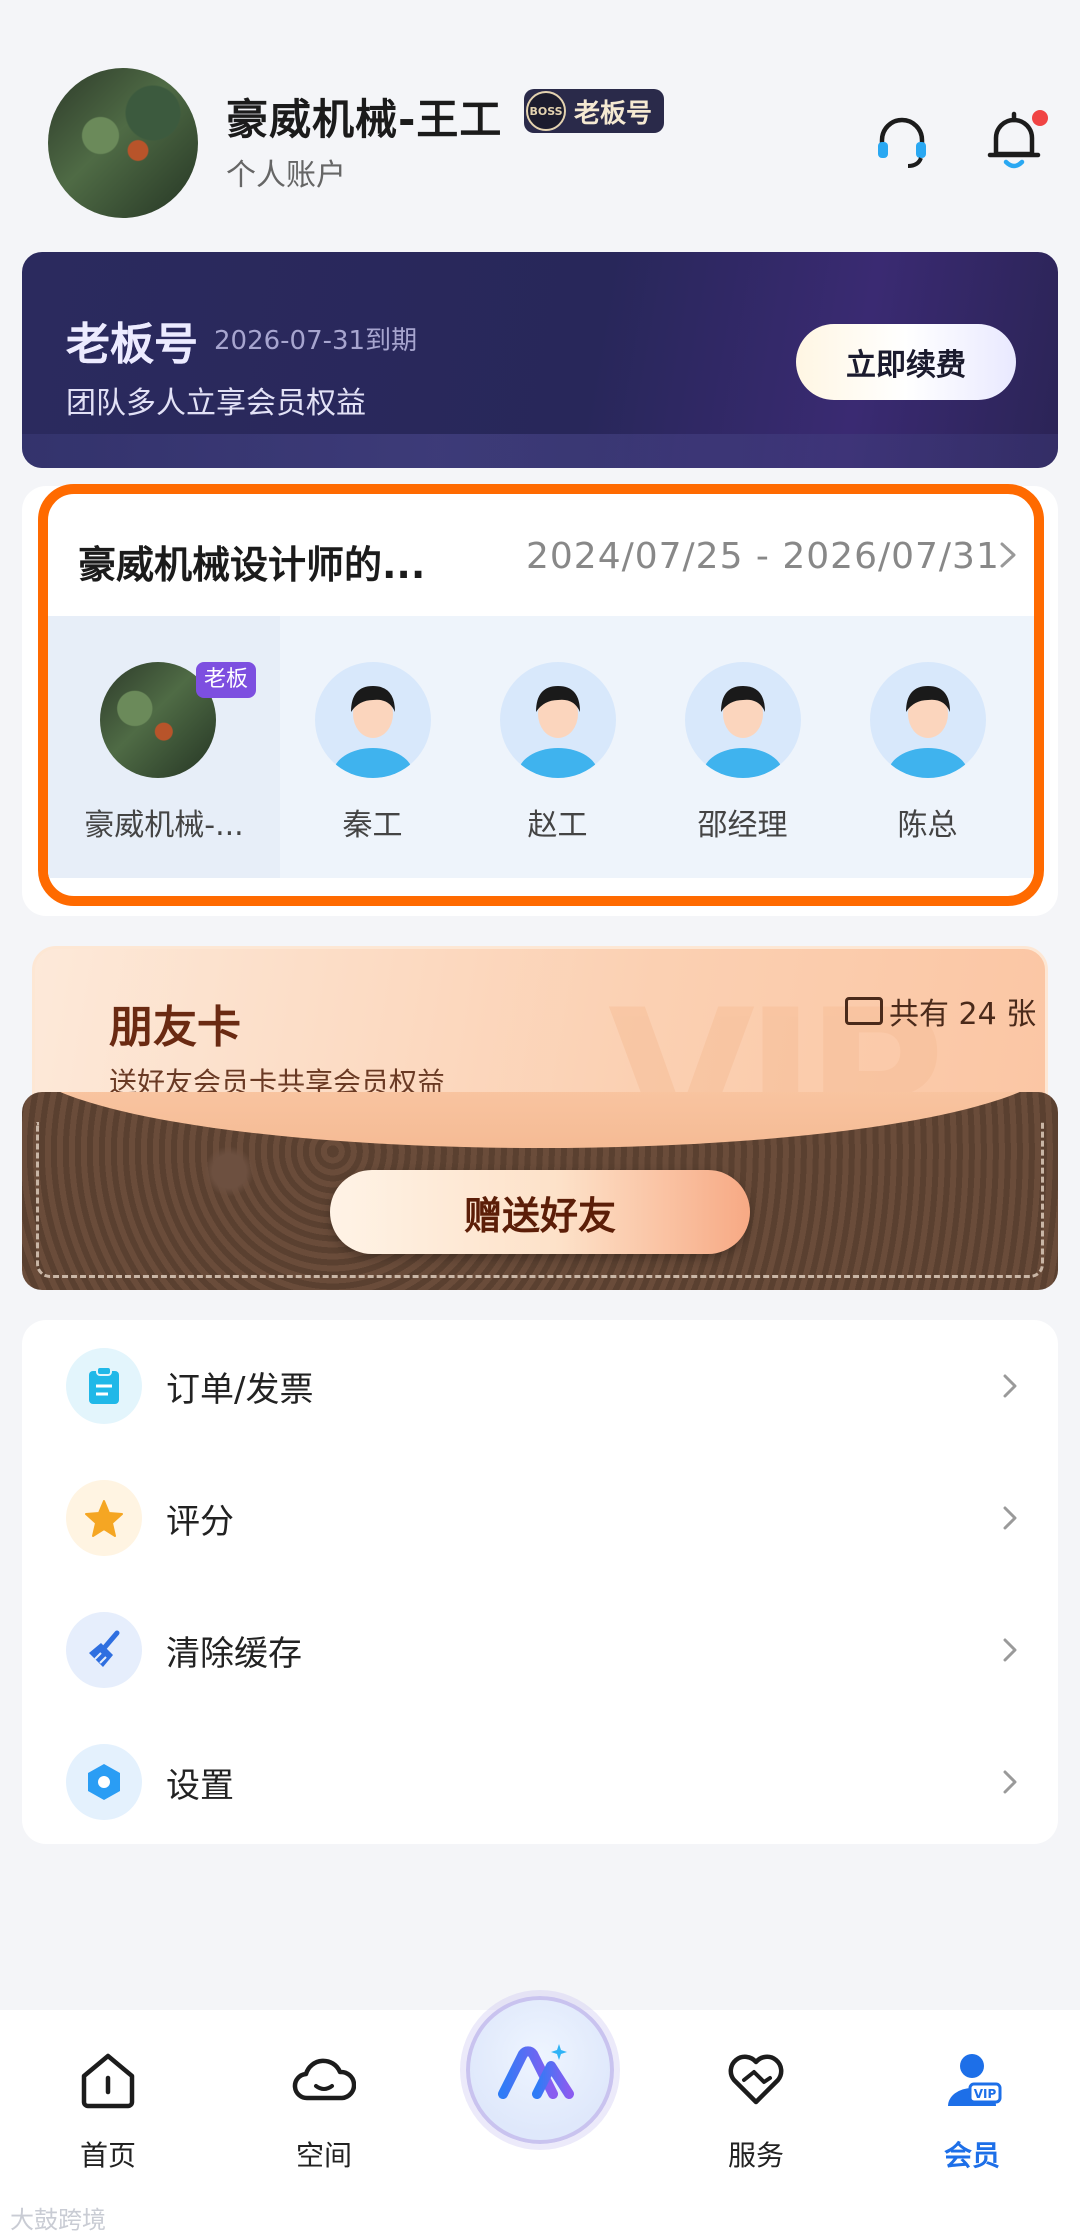 This screenshot has height=2238, width=1080. I want to click on team-member: 秦工, so click(372, 747).